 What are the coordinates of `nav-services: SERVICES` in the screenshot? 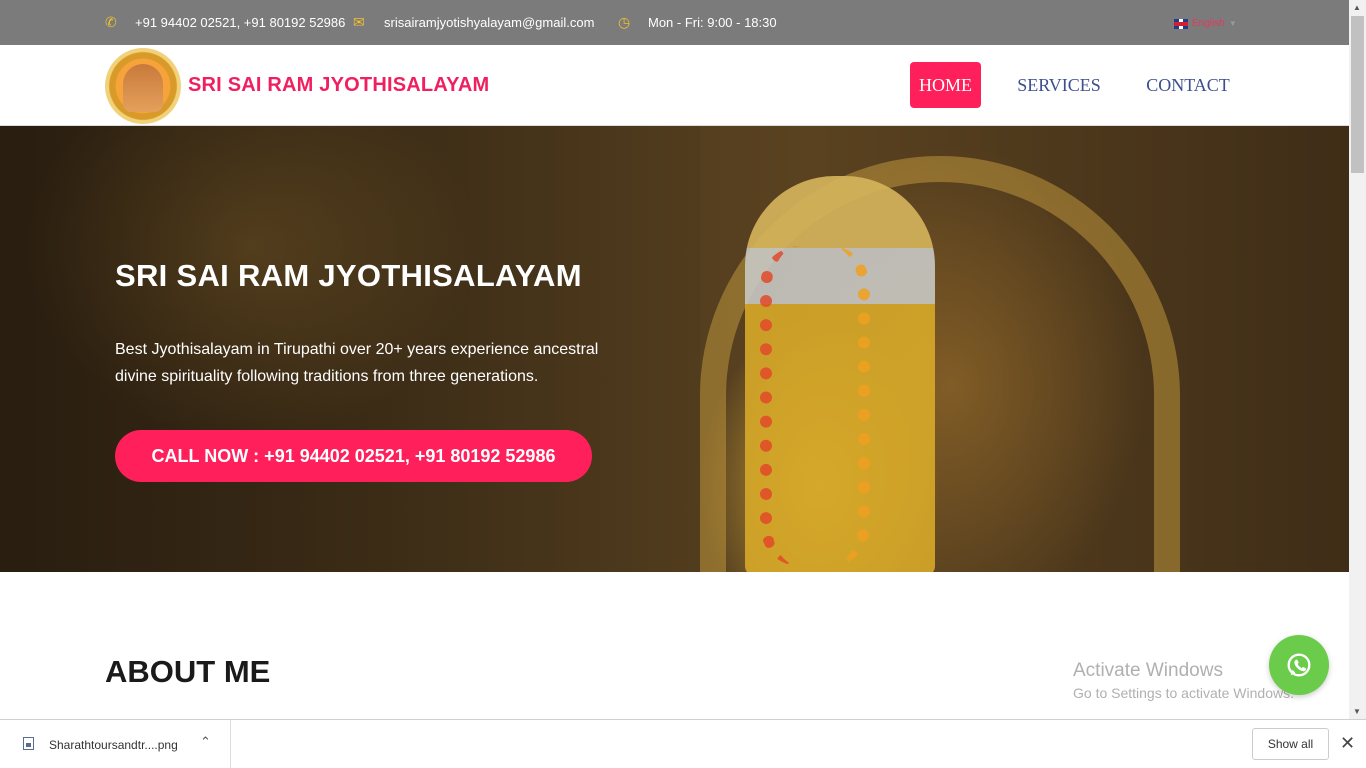 It's located at (1059, 85).